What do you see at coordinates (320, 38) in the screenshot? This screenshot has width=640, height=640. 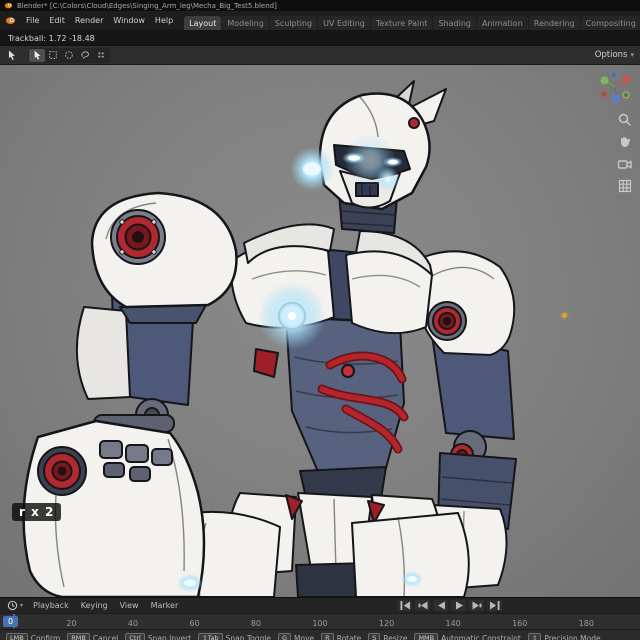 I see `operator-status-bar: Trackball: 1.72 -18.48` at bounding box center [320, 38].